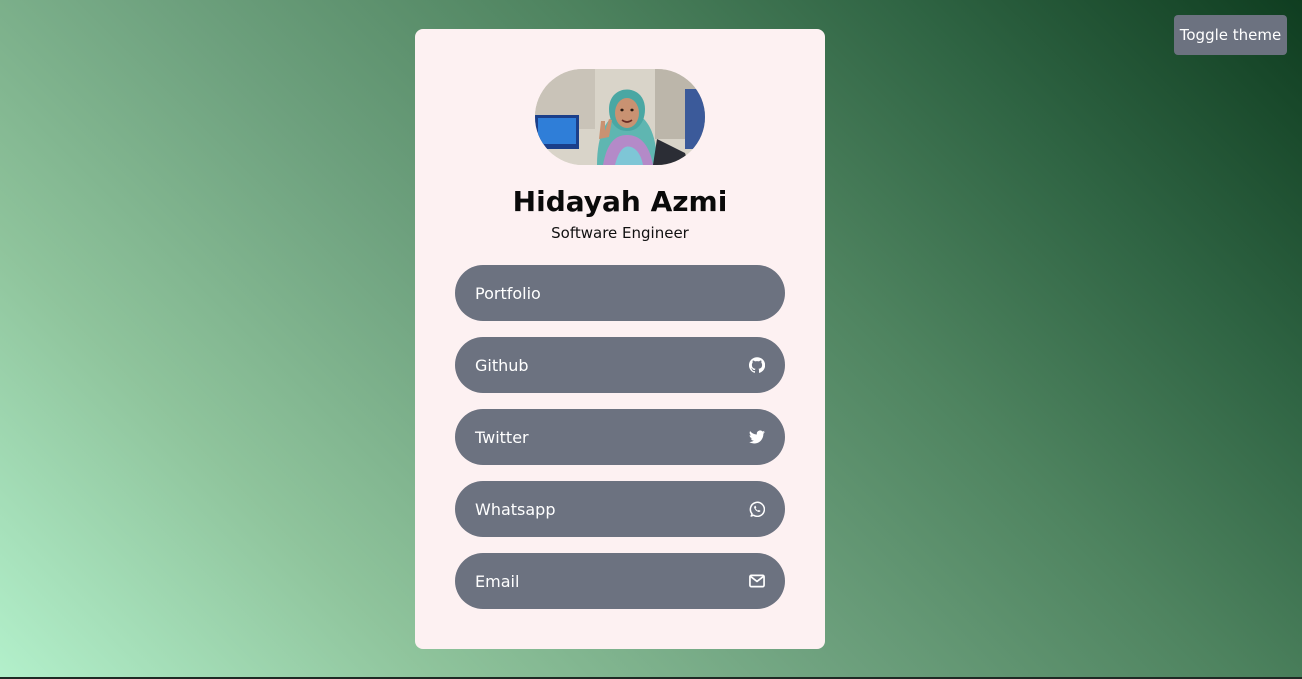  I want to click on email-link: Email, so click(620, 581).